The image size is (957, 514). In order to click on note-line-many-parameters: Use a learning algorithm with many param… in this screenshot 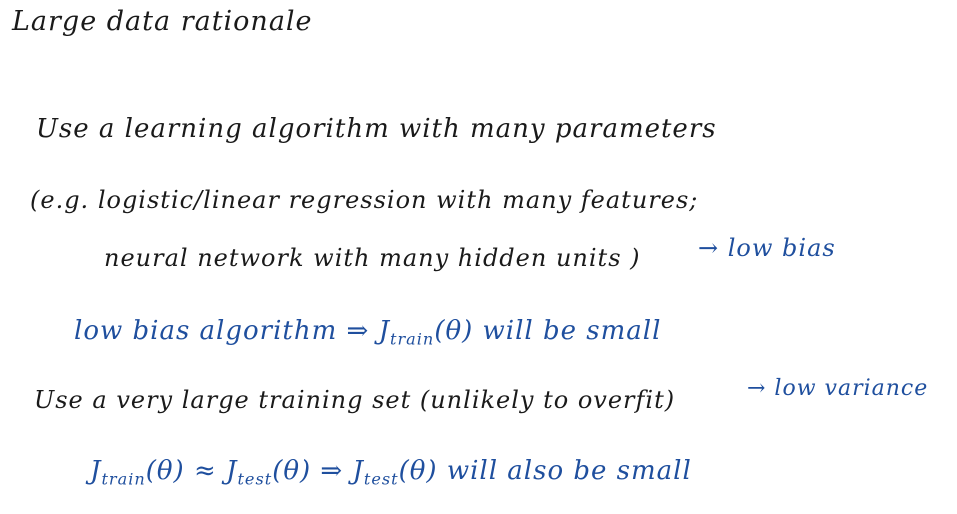, I will do `click(376, 129)`.